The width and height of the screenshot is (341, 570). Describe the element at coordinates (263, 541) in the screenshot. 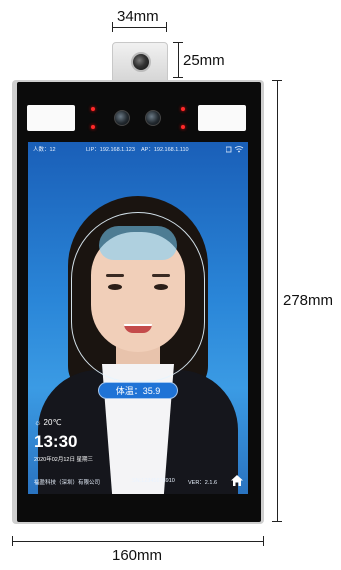

I see `width-tick-right` at that location.